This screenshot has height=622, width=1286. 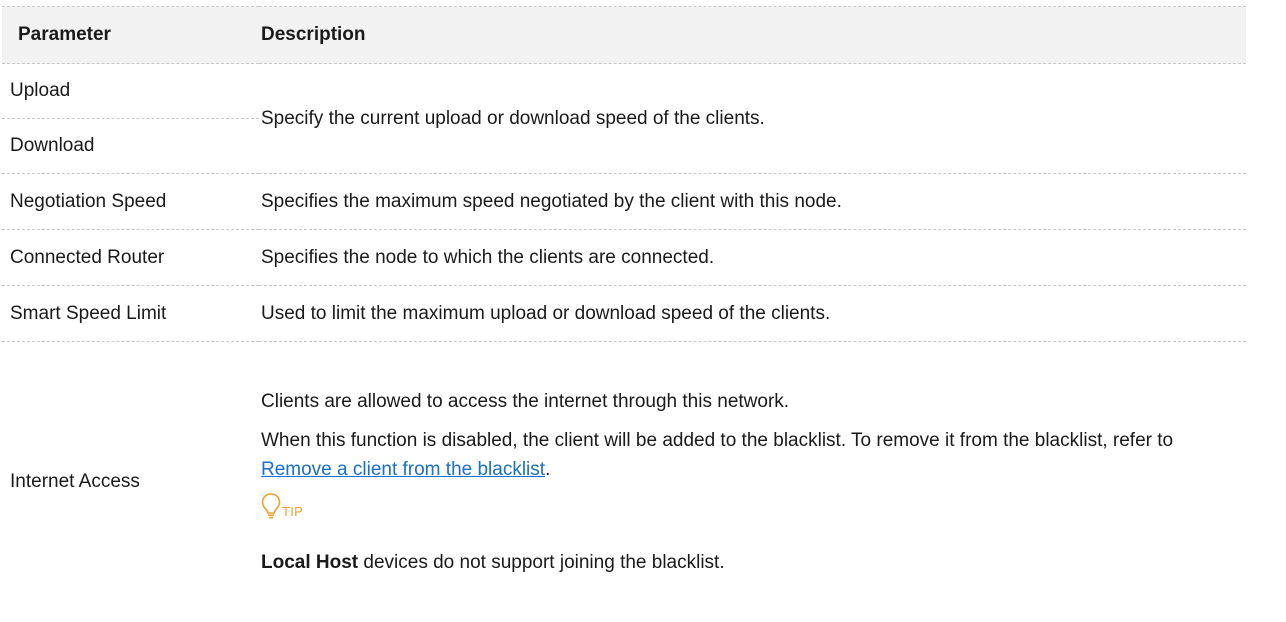 What do you see at coordinates (130, 146) in the screenshot?
I see `param-download: Download` at bounding box center [130, 146].